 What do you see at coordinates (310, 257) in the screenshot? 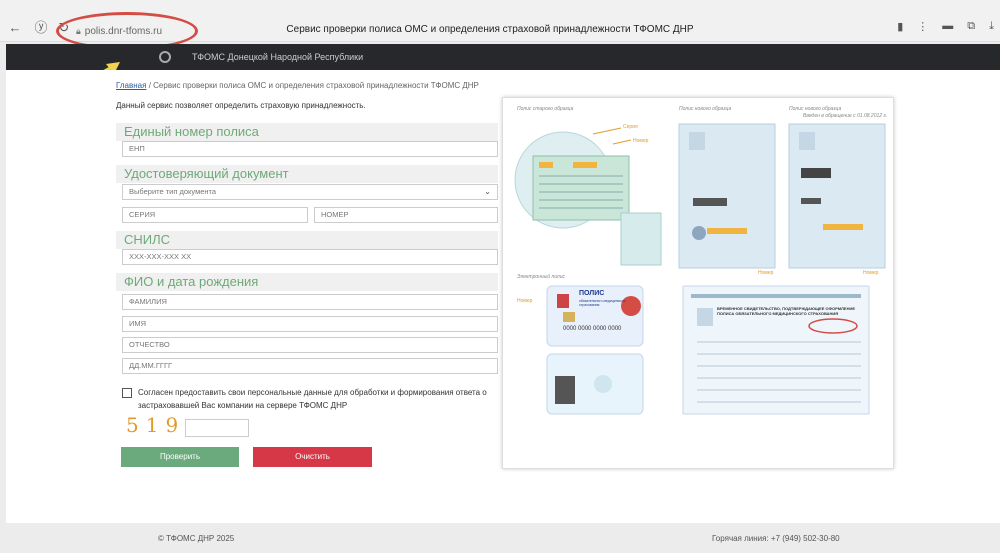
I see `snils-input: XXX-XXX-XXX XX` at bounding box center [310, 257].